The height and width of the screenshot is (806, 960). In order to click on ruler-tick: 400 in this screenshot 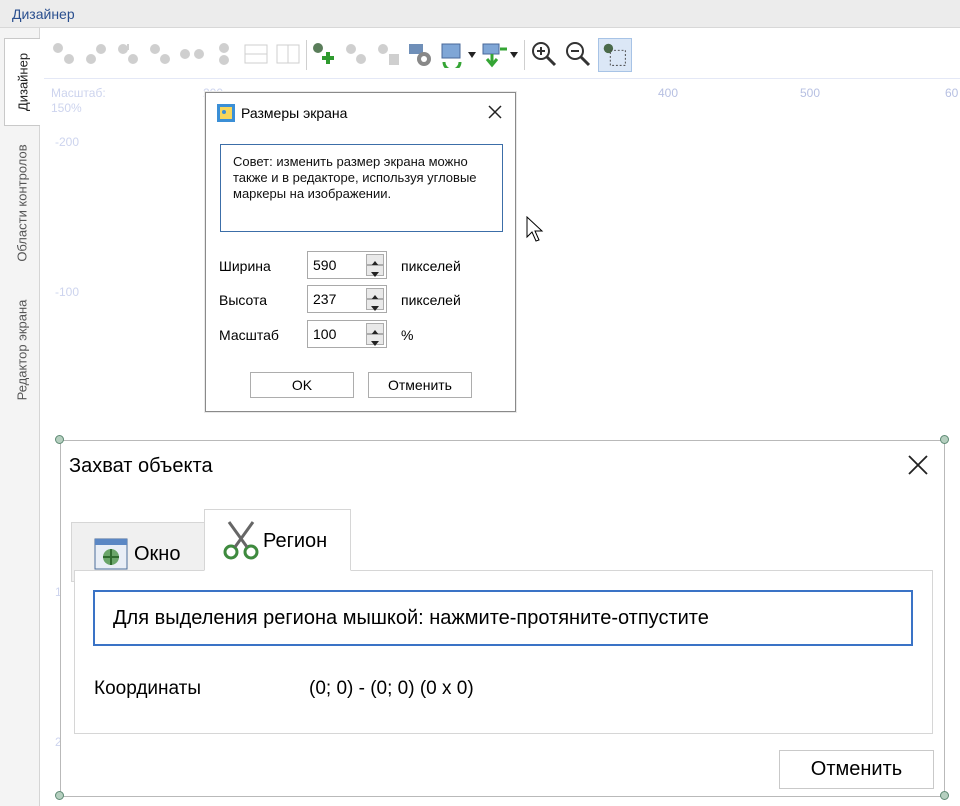, I will do `click(668, 93)`.